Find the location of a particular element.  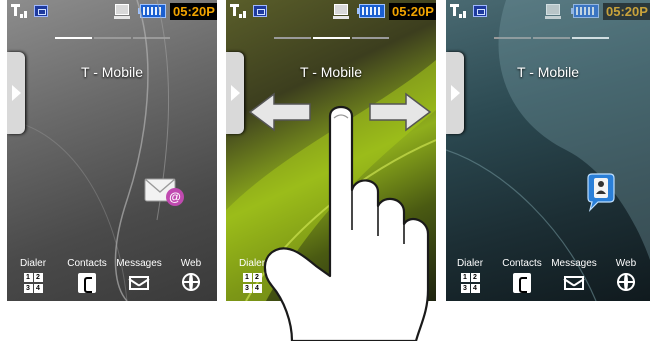

swipe-left-arrow-icon is located at coordinates (279, 112).